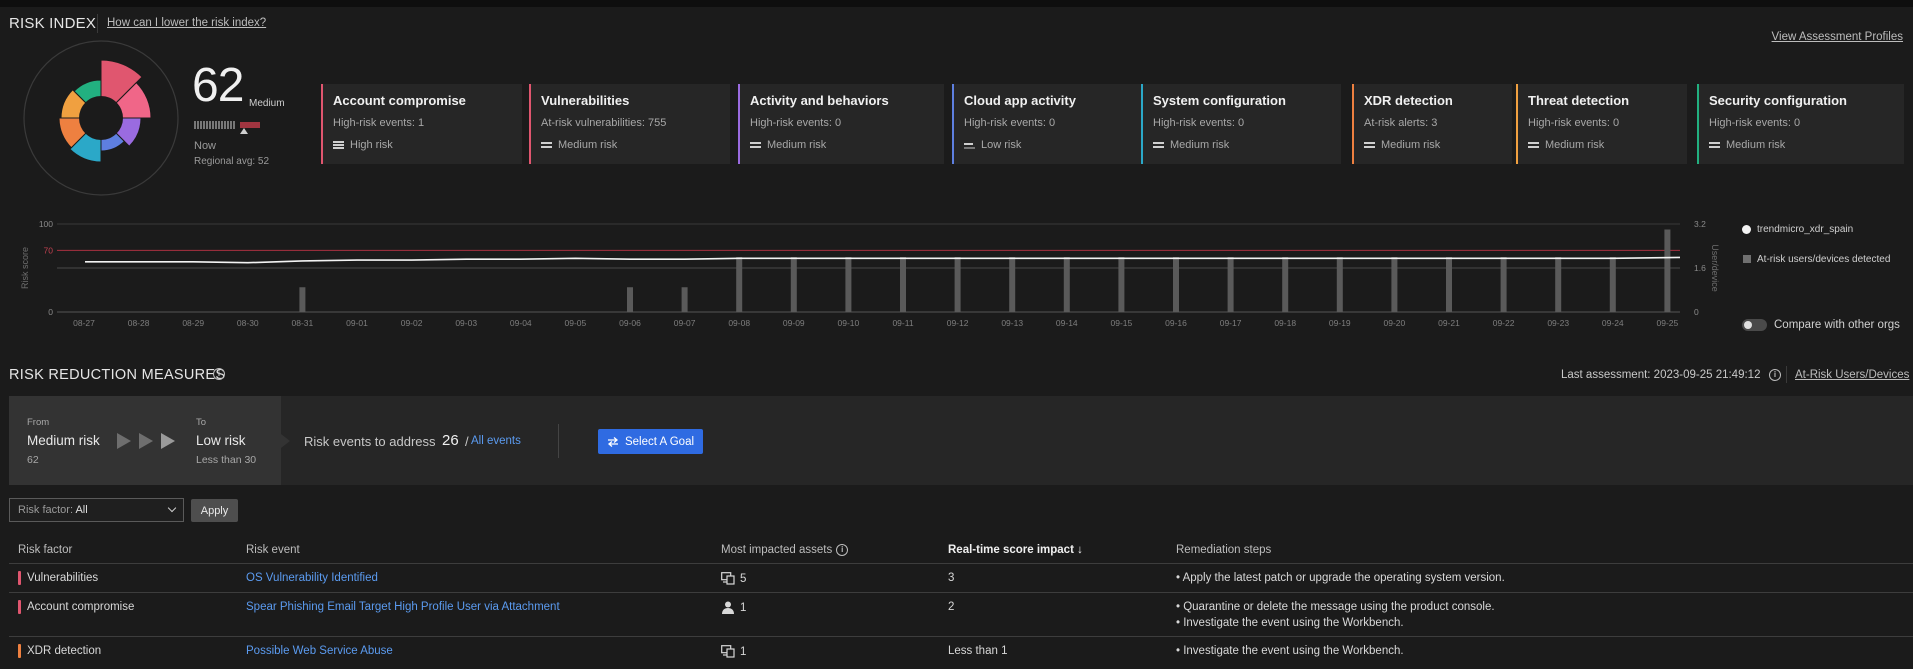 The width and height of the screenshot is (1913, 669). What do you see at coordinates (412, 323) in the screenshot?
I see `x-tick-label: 09-02` at bounding box center [412, 323].